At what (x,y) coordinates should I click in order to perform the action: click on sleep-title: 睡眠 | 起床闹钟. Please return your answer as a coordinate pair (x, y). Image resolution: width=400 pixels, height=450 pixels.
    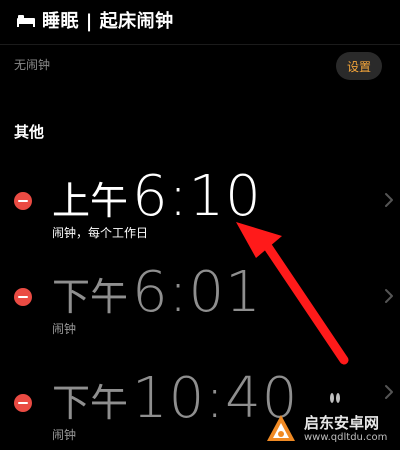
    Looking at the image, I should click on (108, 21).